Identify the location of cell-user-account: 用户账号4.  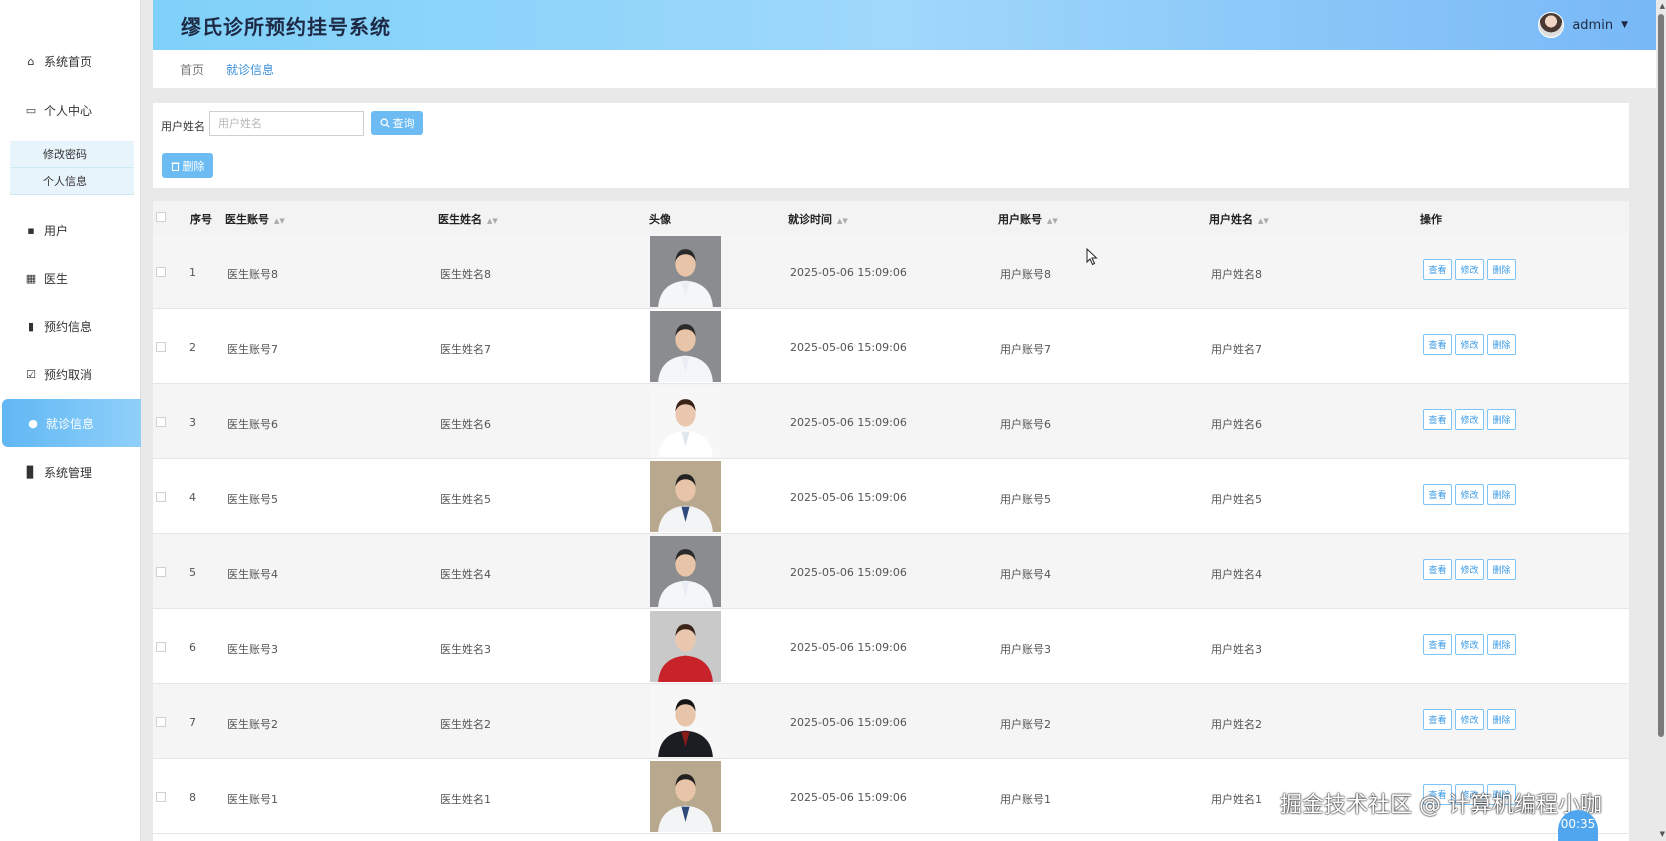
(1025, 574).